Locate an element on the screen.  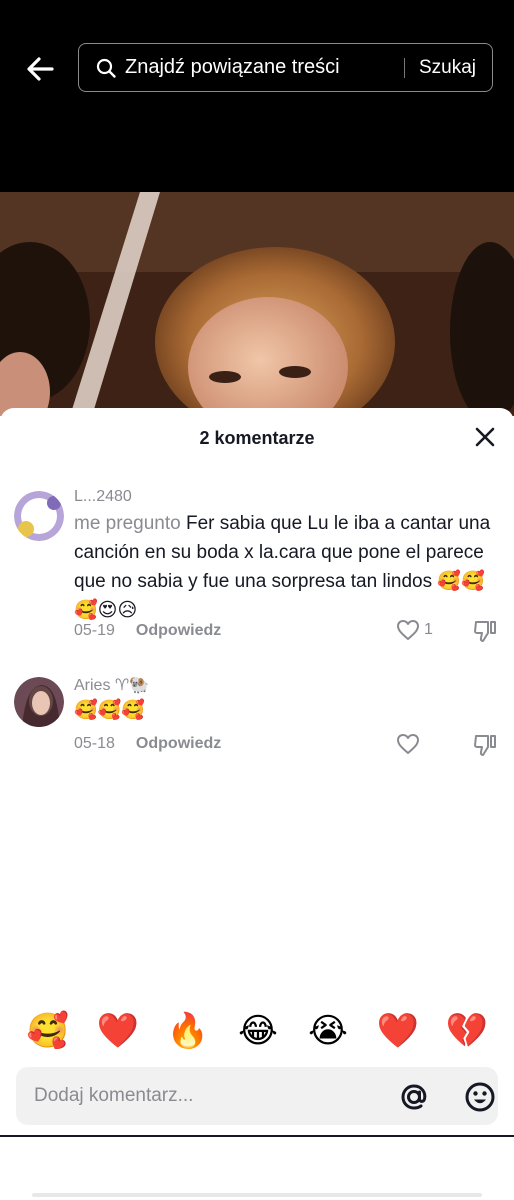
search-icon is located at coordinates (106, 68).